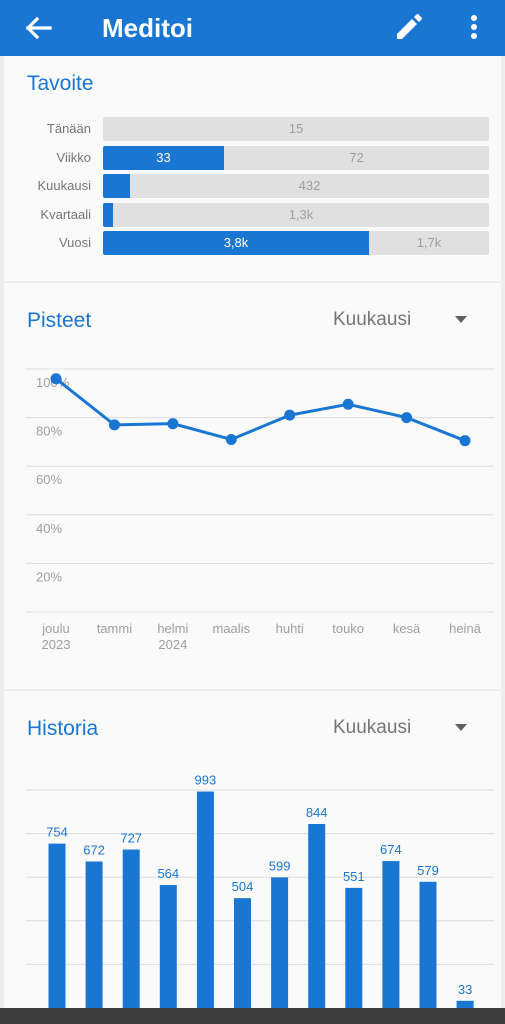  I want to click on goal-progress-track: 15, so click(296, 129).